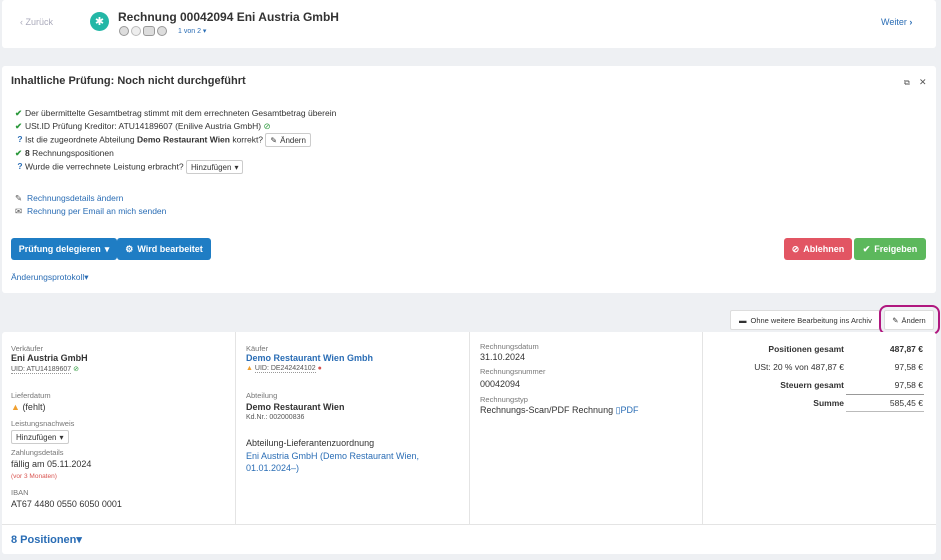  What do you see at coordinates (818, 249) in the screenshot?
I see `reject-button: ⊘ Ablehnen` at bounding box center [818, 249].